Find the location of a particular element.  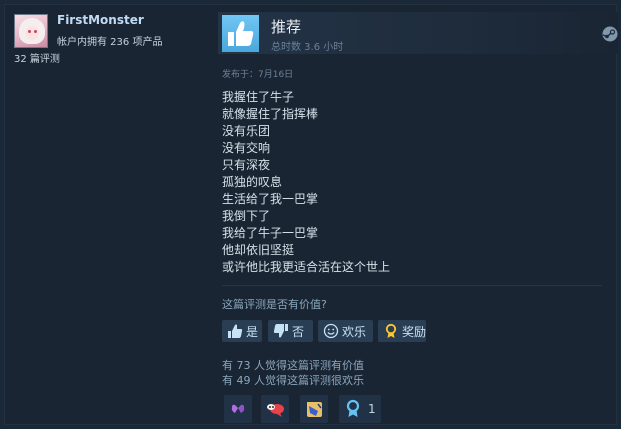

vote-yes-button: 是 is located at coordinates (242, 331).